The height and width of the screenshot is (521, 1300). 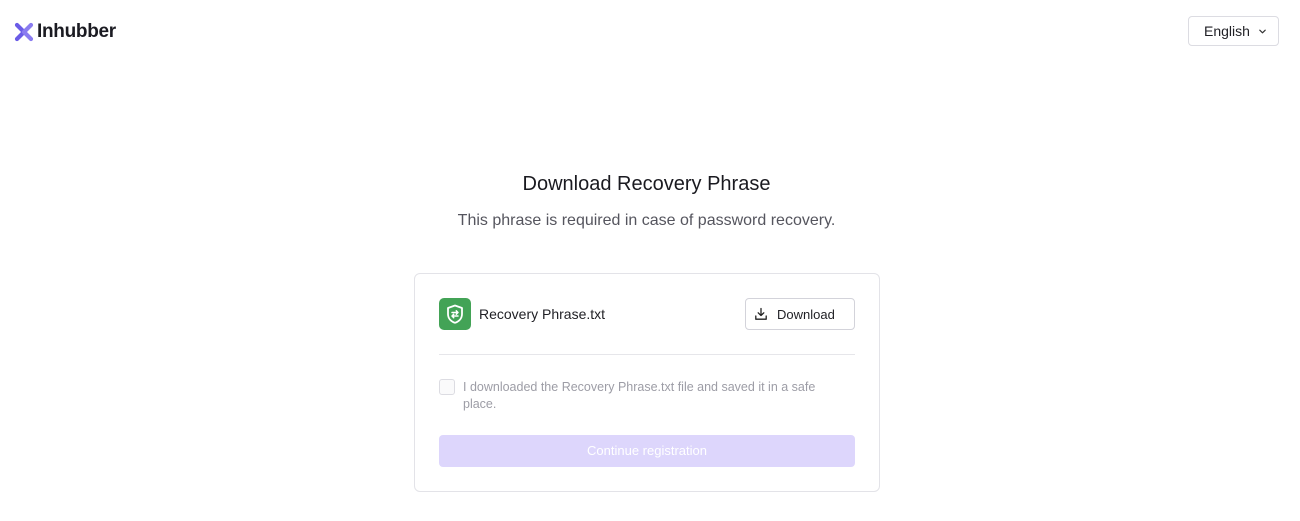 What do you see at coordinates (806, 314) in the screenshot?
I see `download-button-label: Download` at bounding box center [806, 314].